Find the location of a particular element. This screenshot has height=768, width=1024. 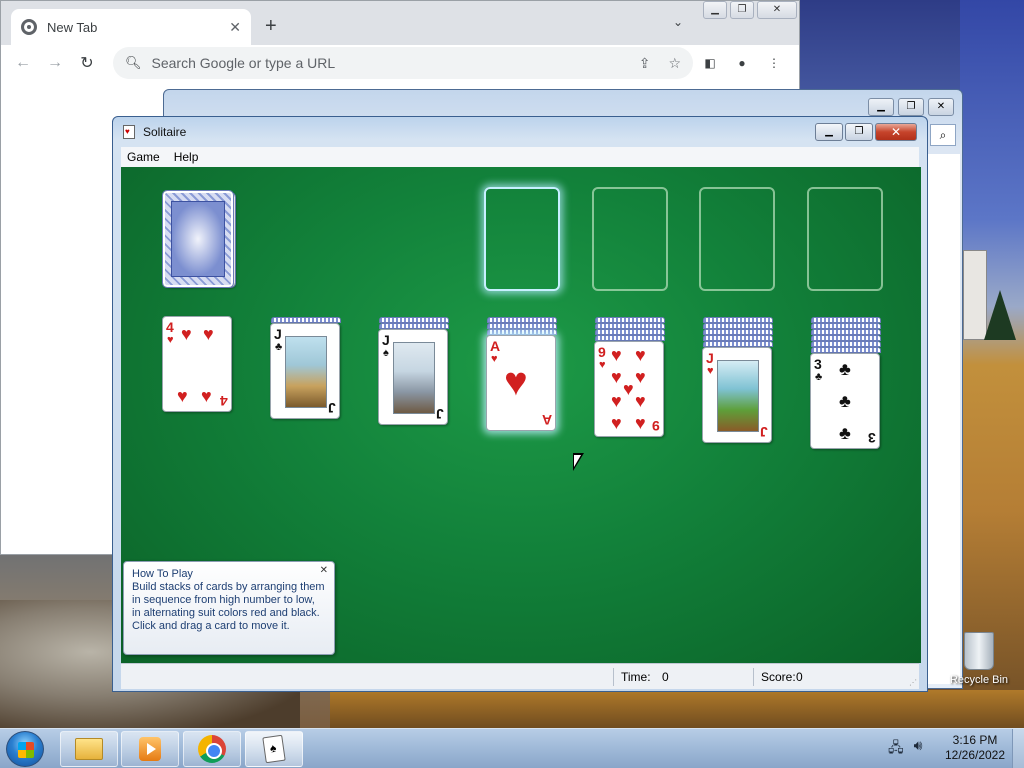

taskbar-chrome is located at coordinates (212, 749).